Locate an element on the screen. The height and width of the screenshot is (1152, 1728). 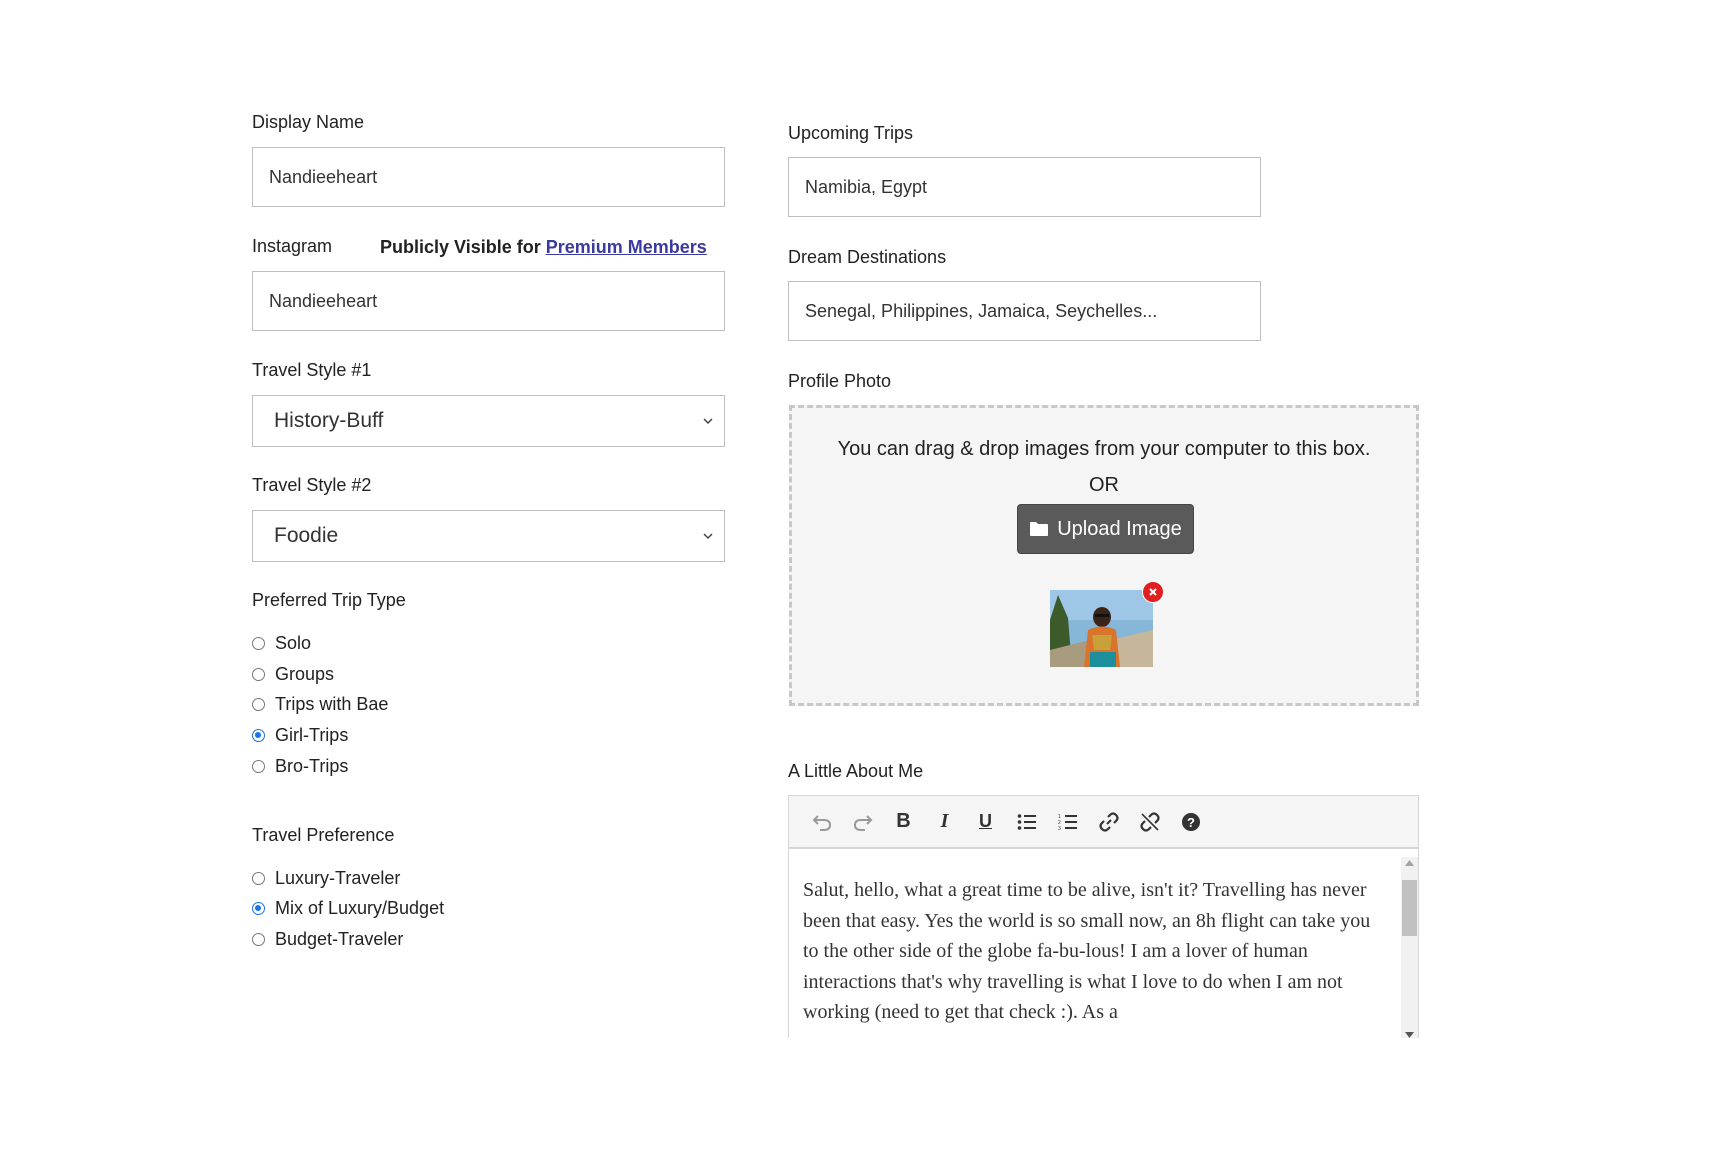
radio-option-label: Groups is located at coordinates (305, 674).